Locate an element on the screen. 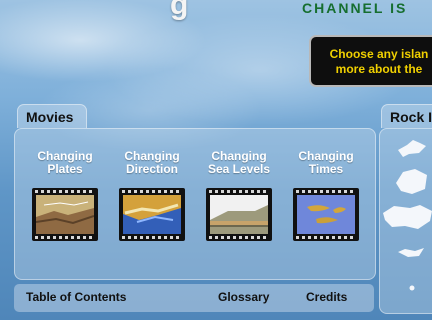  movie-changing-plates: Changing Plates is located at coordinates (65, 195).